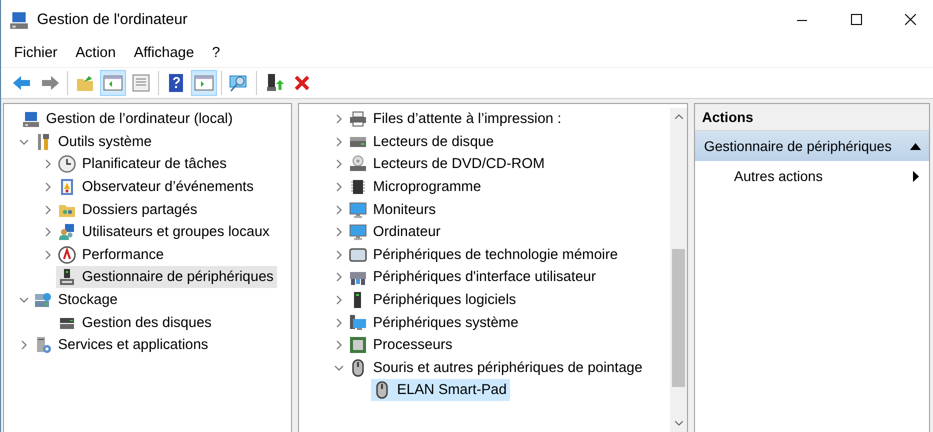  What do you see at coordinates (302, 83) in the screenshot?
I see `delete-icon` at bounding box center [302, 83].